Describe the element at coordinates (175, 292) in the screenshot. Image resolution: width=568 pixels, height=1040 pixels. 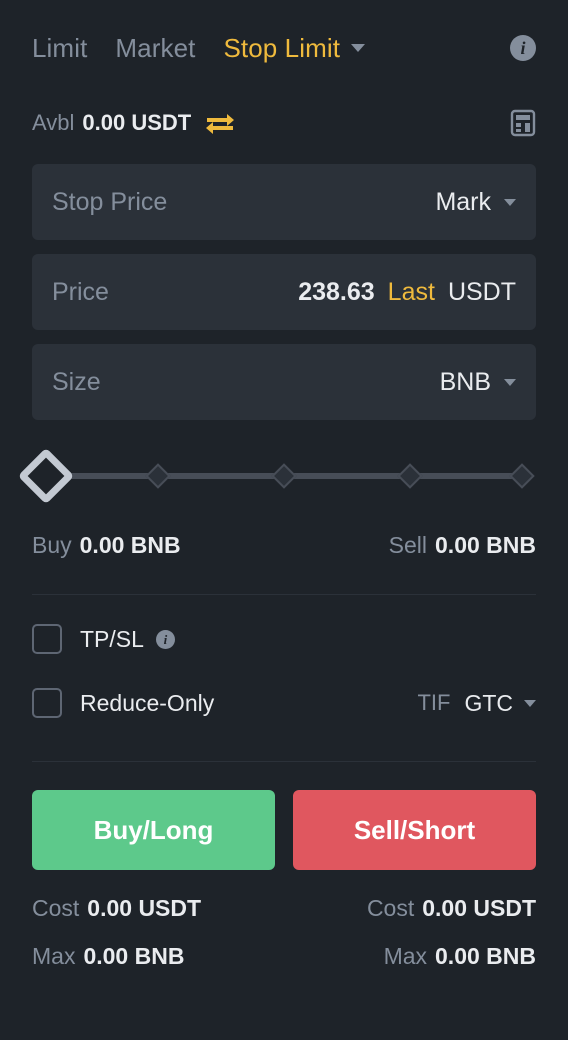
I see `price-placeholder: Price` at that location.